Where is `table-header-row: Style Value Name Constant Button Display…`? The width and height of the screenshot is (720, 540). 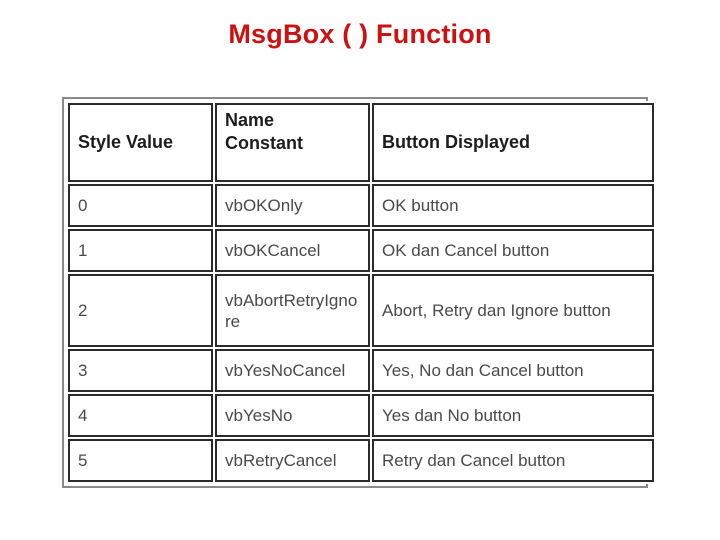 table-header-row: Style Value Name Constant Button Display… is located at coordinates (361, 143).